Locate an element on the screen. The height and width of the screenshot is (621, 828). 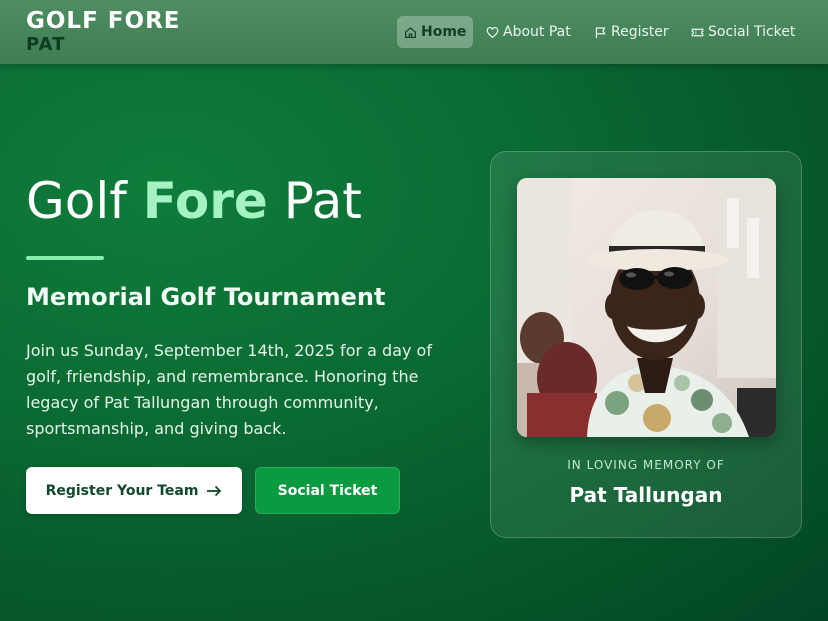
heart-icon is located at coordinates (492, 32).